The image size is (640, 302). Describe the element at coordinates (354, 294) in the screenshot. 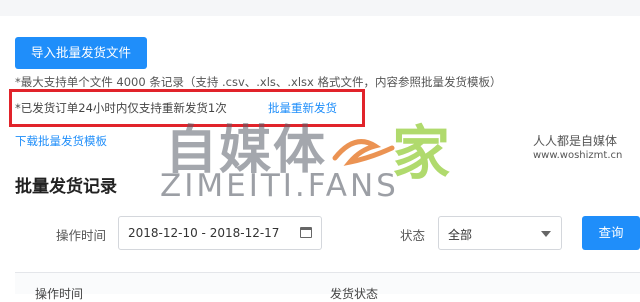

I see `table-header-status: 发货状态` at that location.